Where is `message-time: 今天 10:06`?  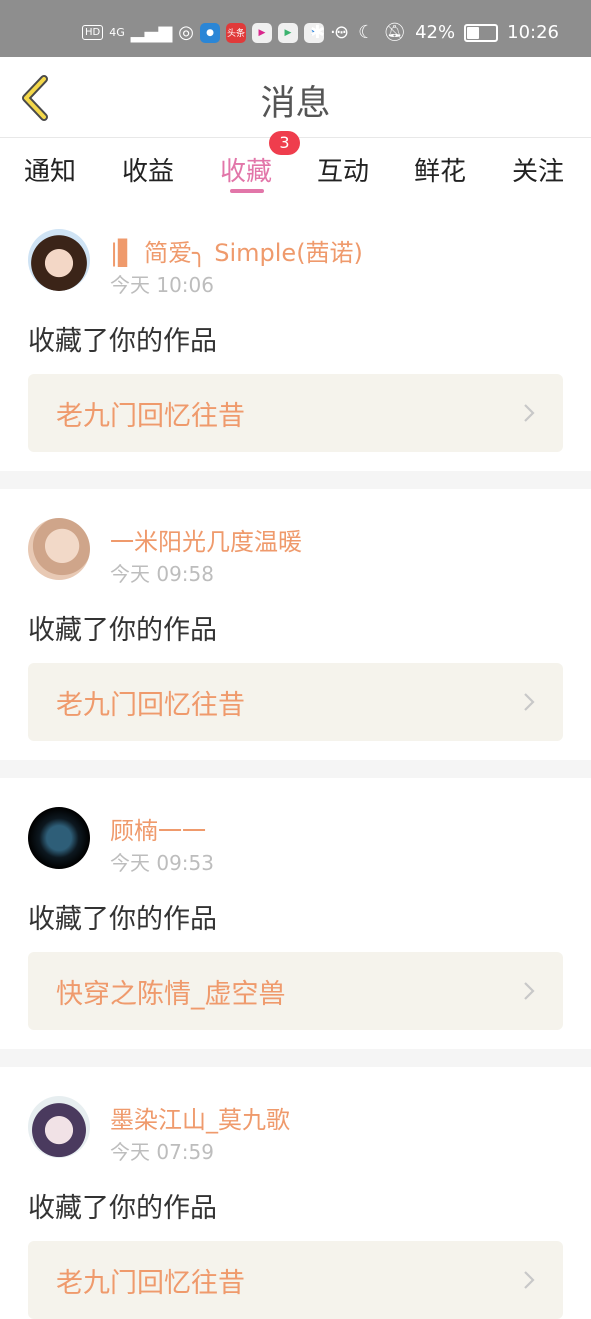 message-time: 今天 10:06 is located at coordinates (162, 285).